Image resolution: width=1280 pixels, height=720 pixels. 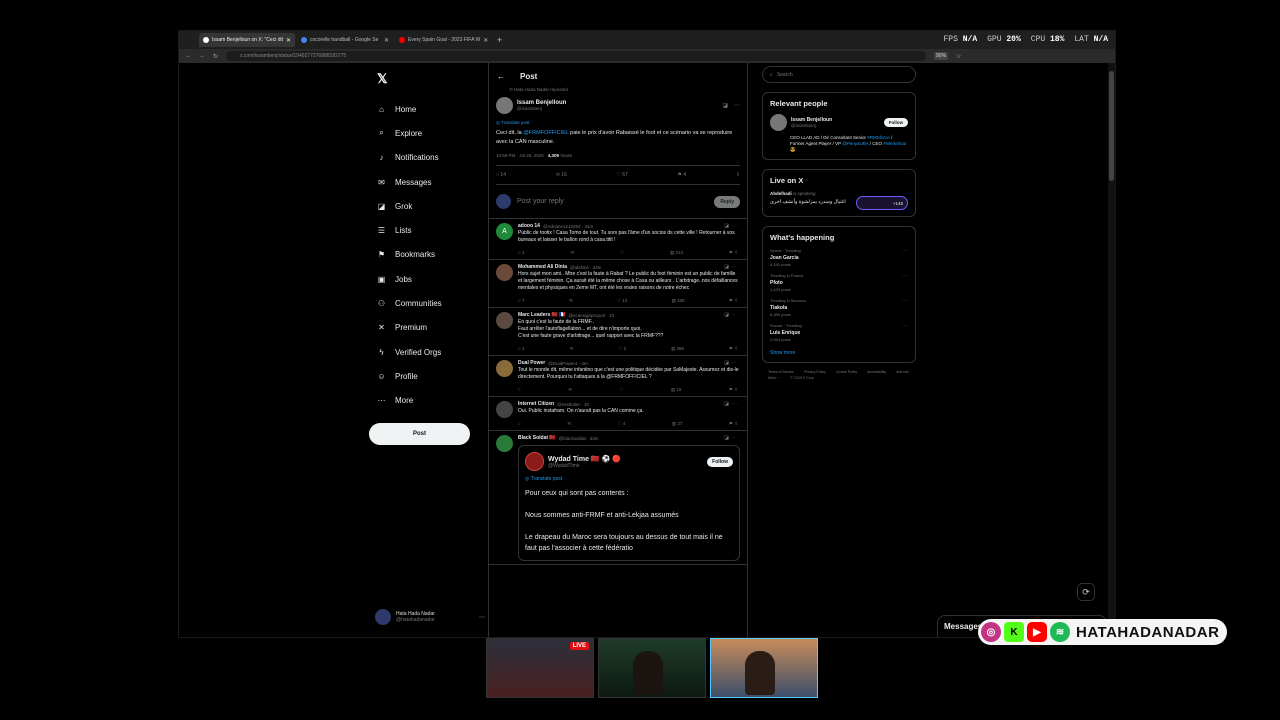 I want to click on reply-handle: @blacksoldat · 33m, so click(x=579, y=438).